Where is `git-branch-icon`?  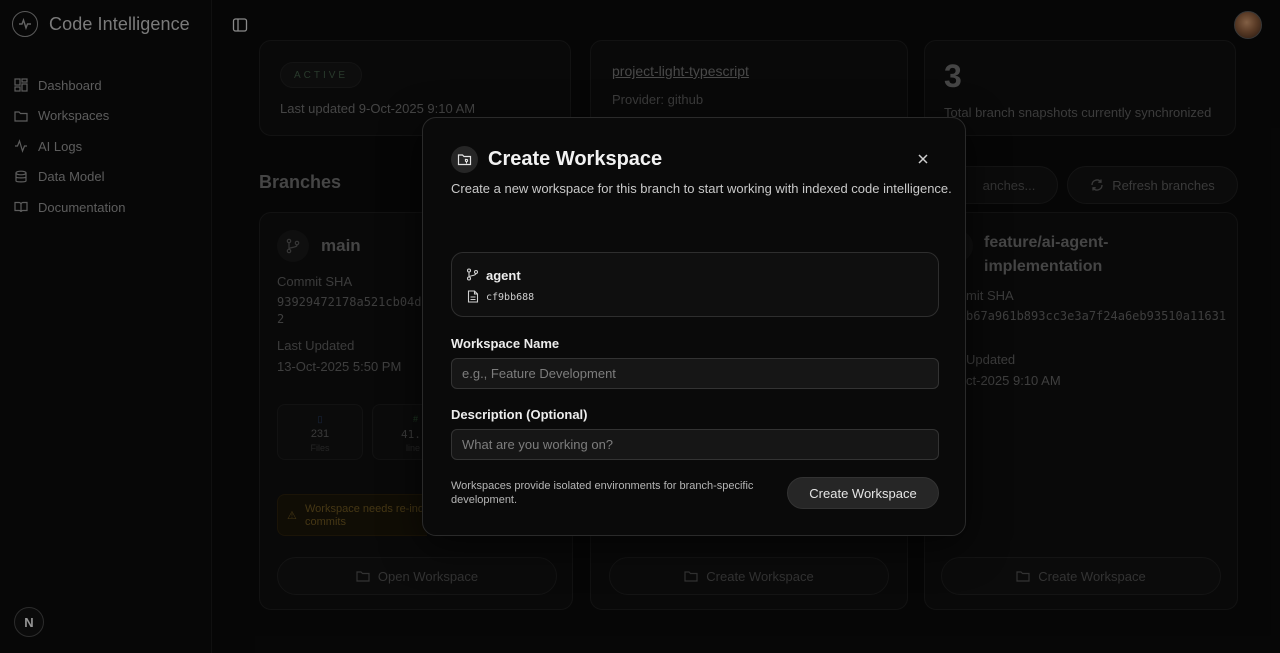 git-branch-icon is located at coordinates (472, 274).